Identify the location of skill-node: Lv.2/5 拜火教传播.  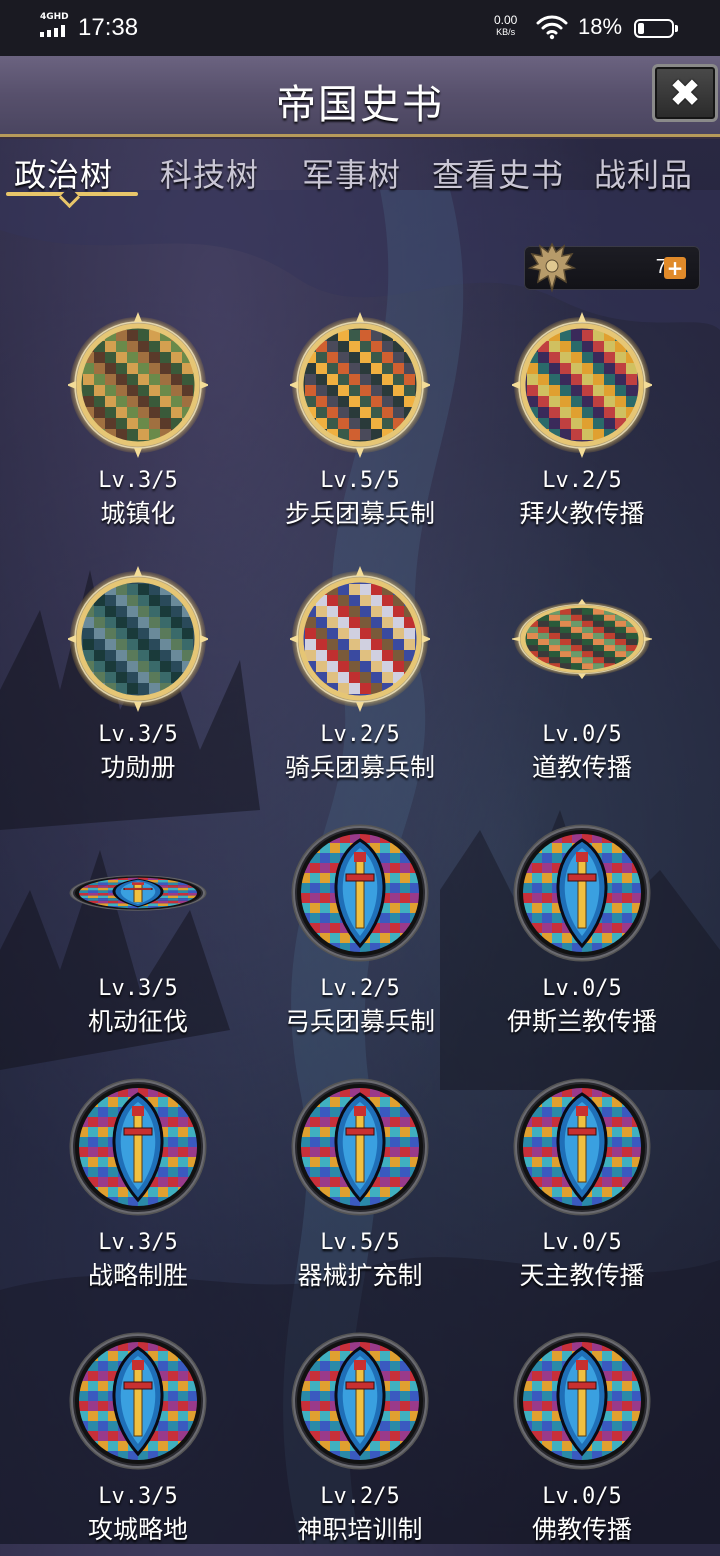
(582, 420).